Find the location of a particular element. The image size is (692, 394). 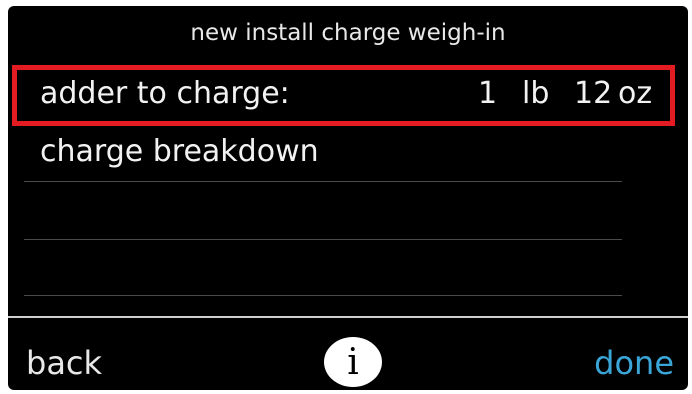

selection-highlight-box is located at coordinates (343, 95).